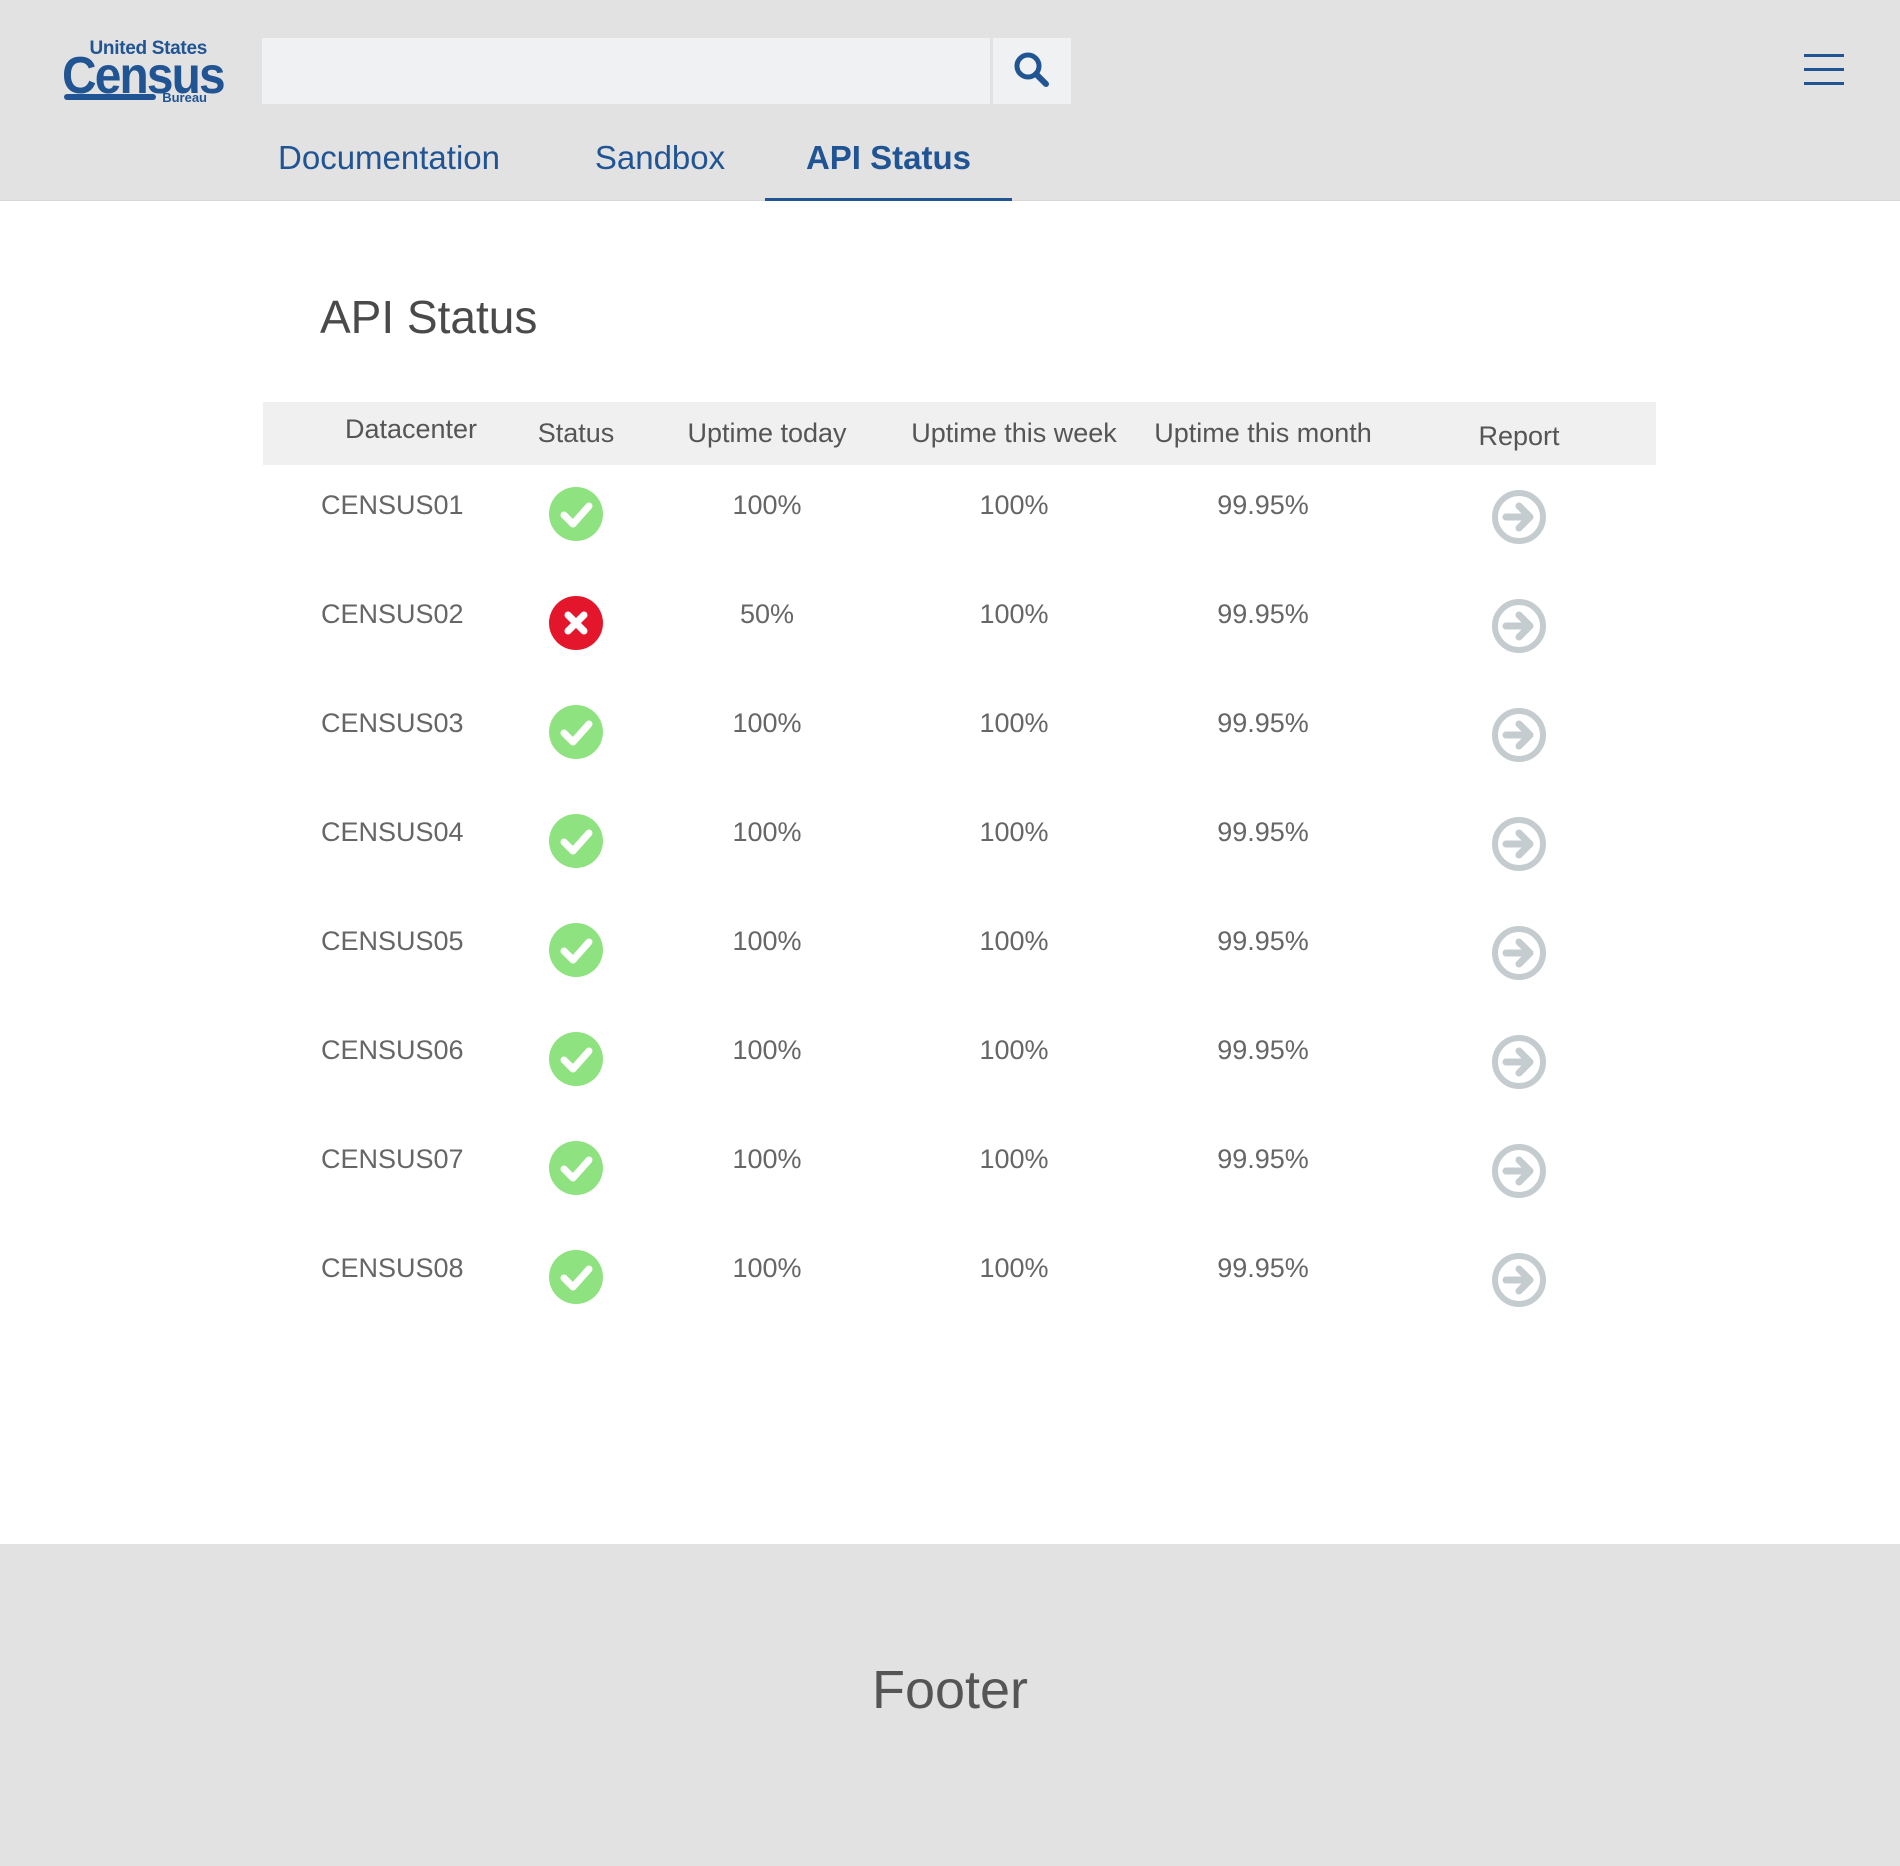 Image resolution: width=1900 pixels, height=1866 pixels. Describe the element at coordinates (392, 1159) in the screenshot. I see `datacenter-name: CENSUS07` at that location.